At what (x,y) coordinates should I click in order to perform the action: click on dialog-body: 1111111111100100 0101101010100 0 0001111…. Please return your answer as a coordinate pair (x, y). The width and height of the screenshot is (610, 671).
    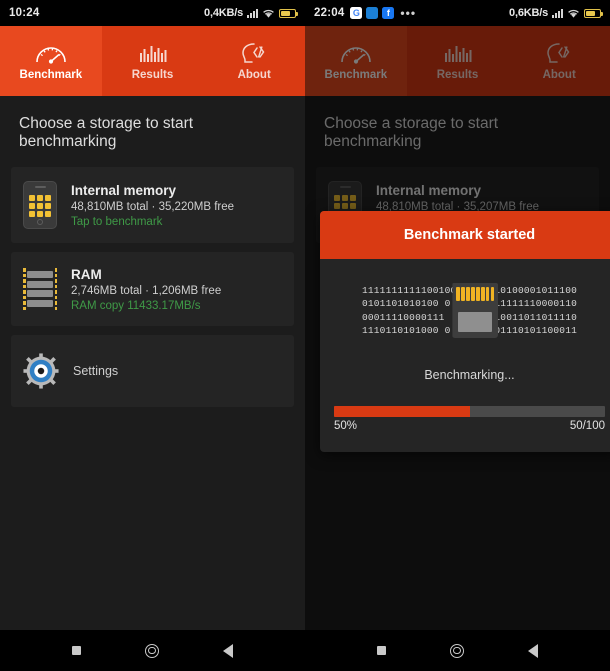
    Looking at the image, I should click on (465, 355).